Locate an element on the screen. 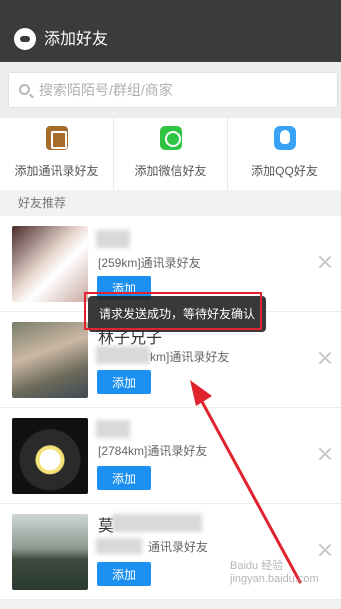 The height and width of the screenshot is (609, 341). add-contacts-friends-label: 添加通讯录好友 is located at coordinates (56, 171).